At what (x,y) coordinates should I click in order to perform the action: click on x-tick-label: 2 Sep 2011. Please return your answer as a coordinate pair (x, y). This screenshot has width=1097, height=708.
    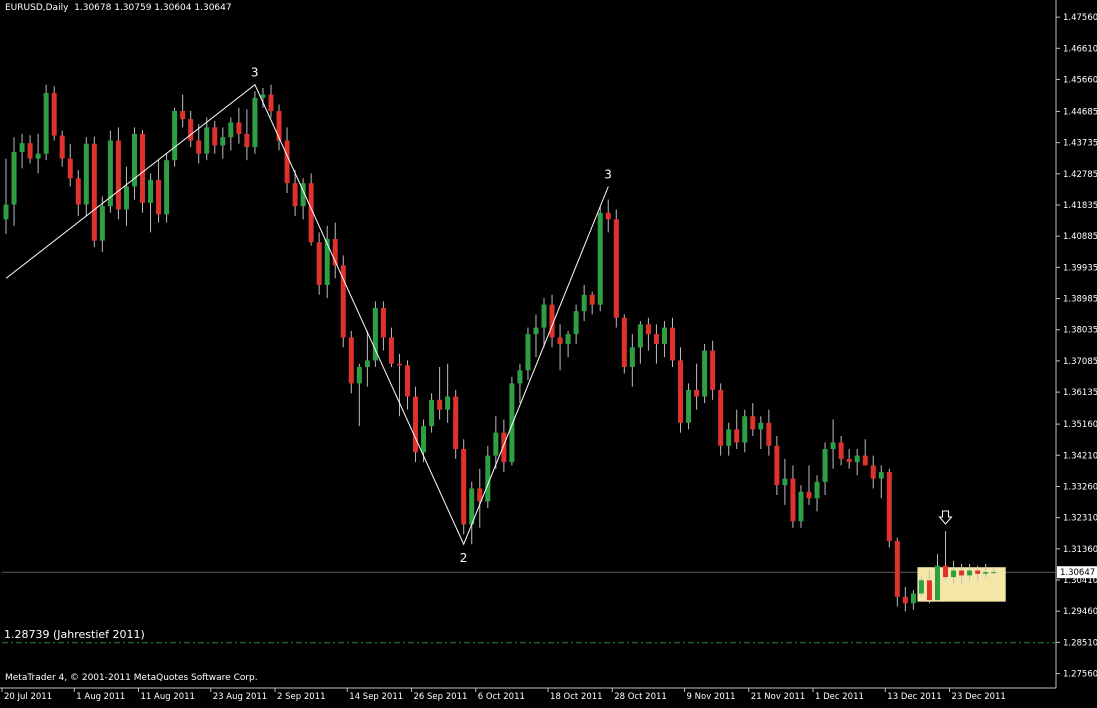
    Looking at the image, I should click on (301, 697).